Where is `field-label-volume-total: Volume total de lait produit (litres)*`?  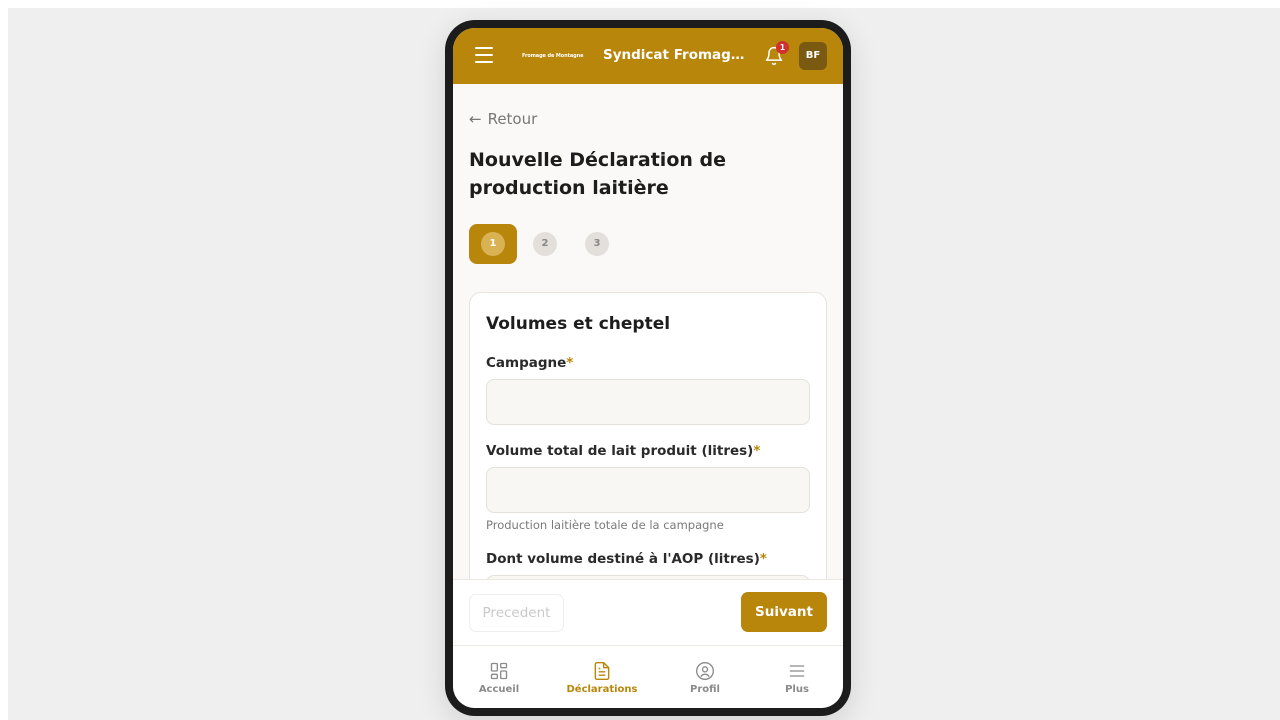
field-label-volume-total: Volume total de lait produit (litres)* is located at coordinates (623, 451).